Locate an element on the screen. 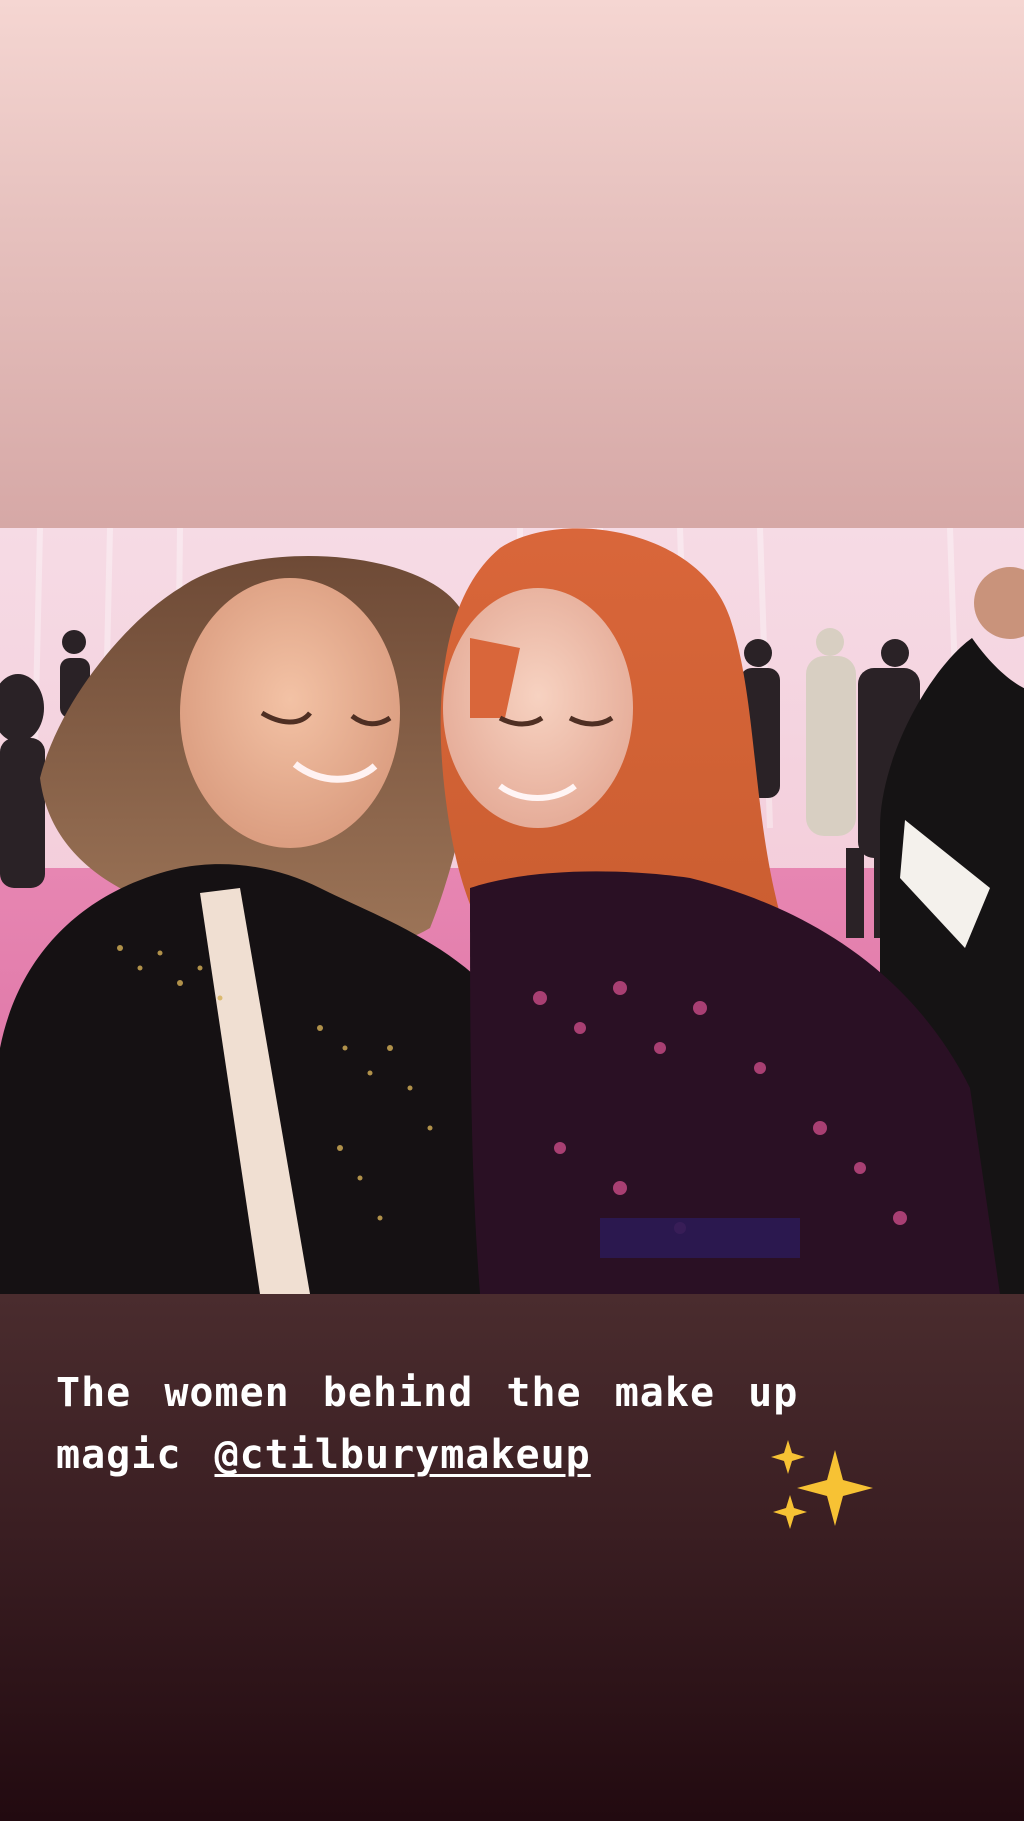 Image resolution: width=1024 pixels, height=1821 pixels. caption-line-1: The women behind the make up is located at coordinates (427, 1393).